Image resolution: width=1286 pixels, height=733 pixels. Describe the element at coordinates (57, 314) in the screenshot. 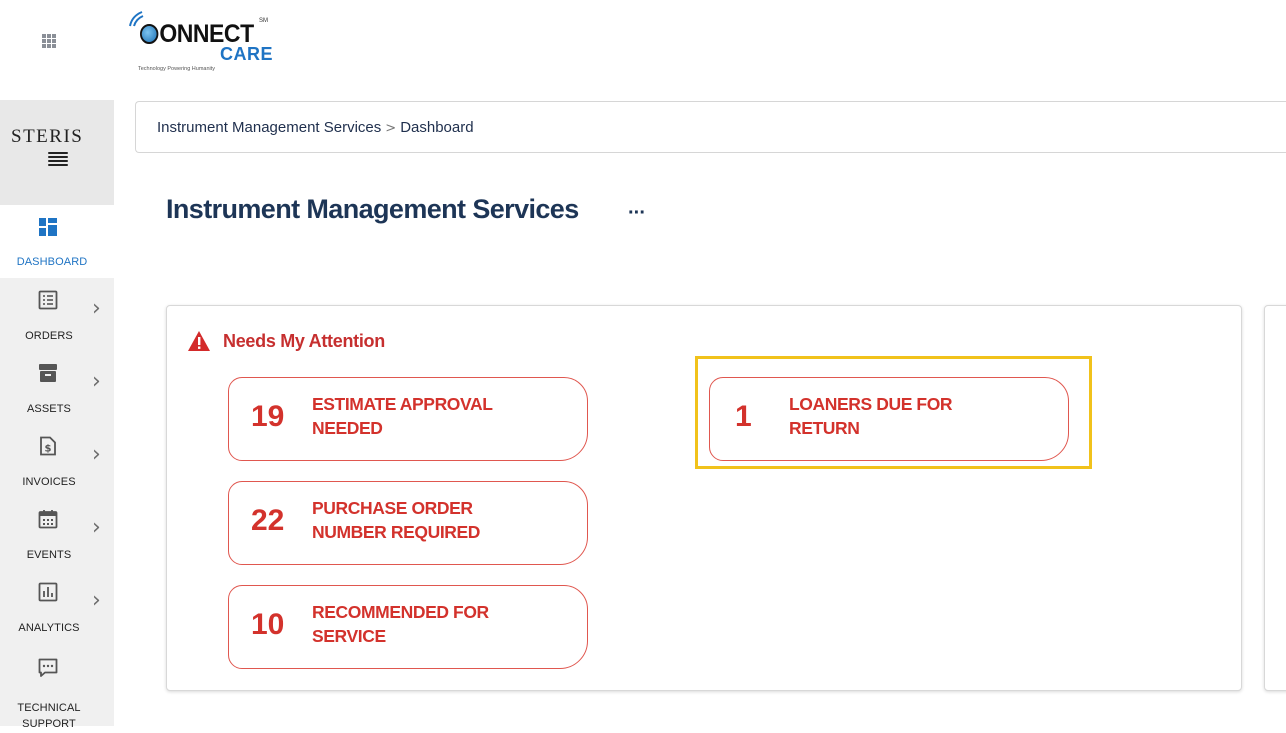

I see `sidebar-item-orders: › ORDERS` at that location.